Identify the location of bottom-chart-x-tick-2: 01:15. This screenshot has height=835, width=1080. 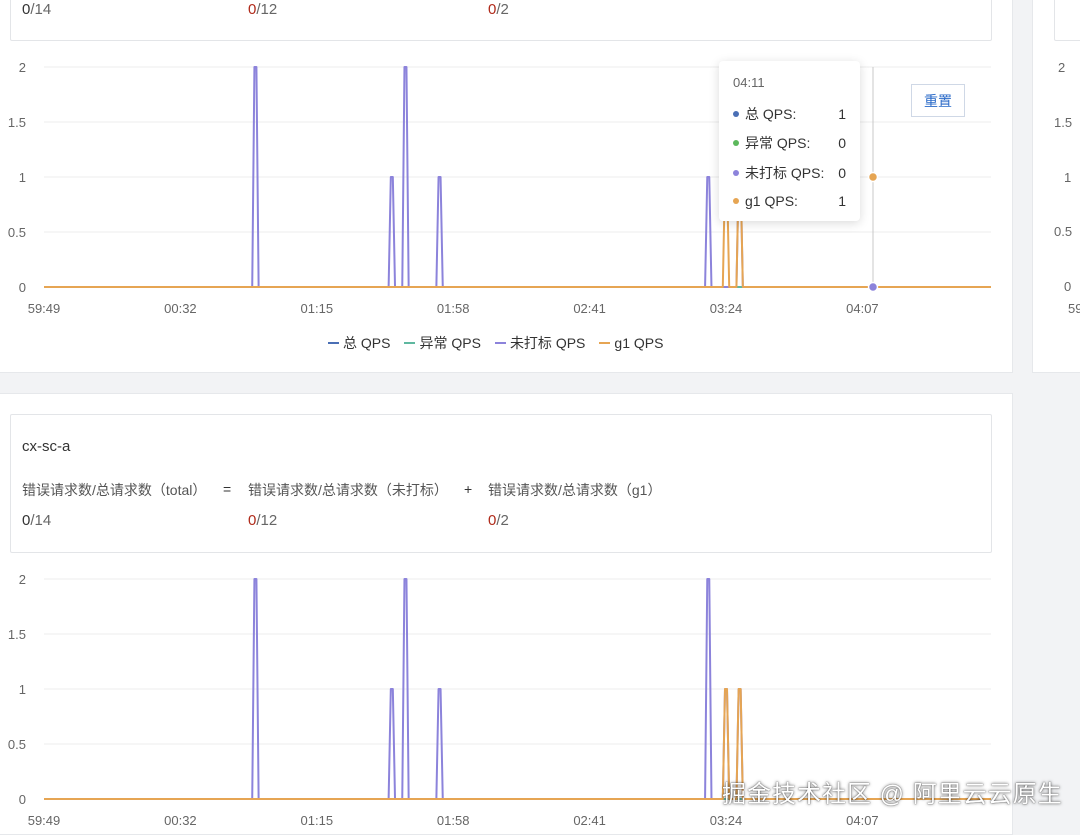
(317, 820).